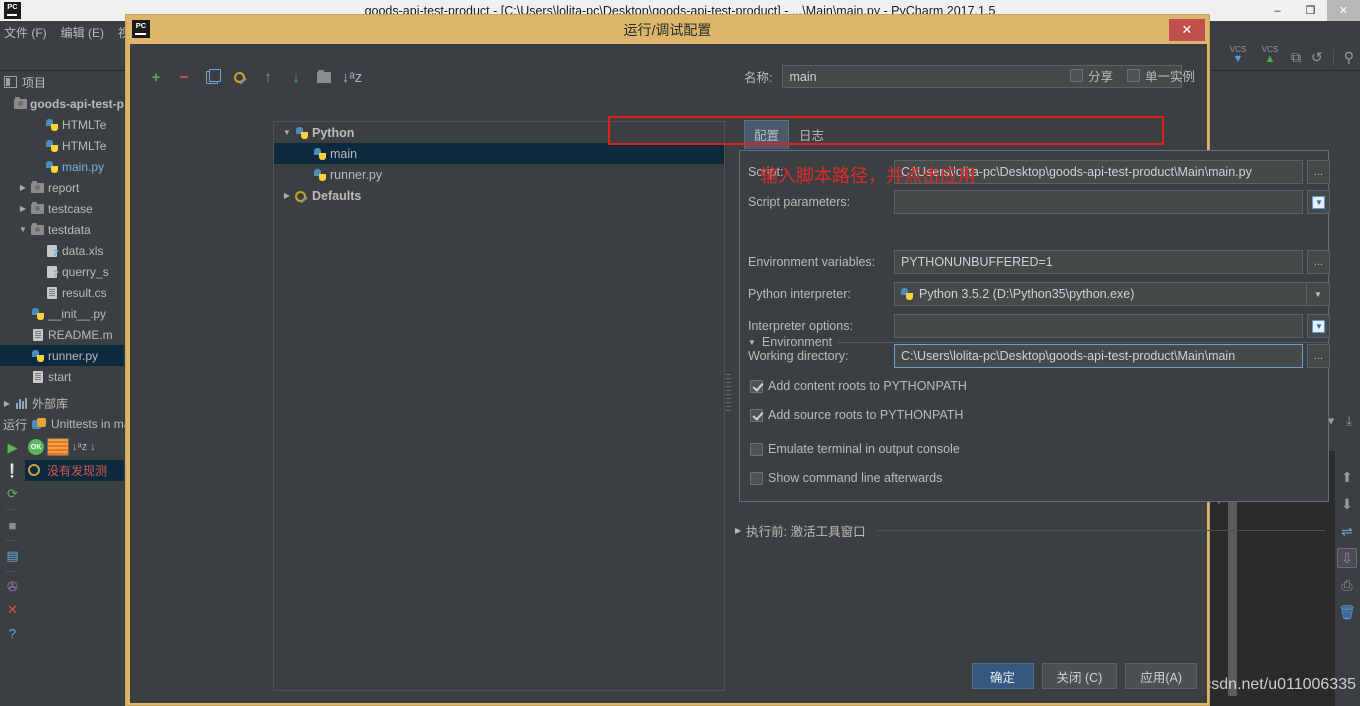 The image size is (1360, 706). I want to click on sort-duration-icon: ↓, so click(93, 447).